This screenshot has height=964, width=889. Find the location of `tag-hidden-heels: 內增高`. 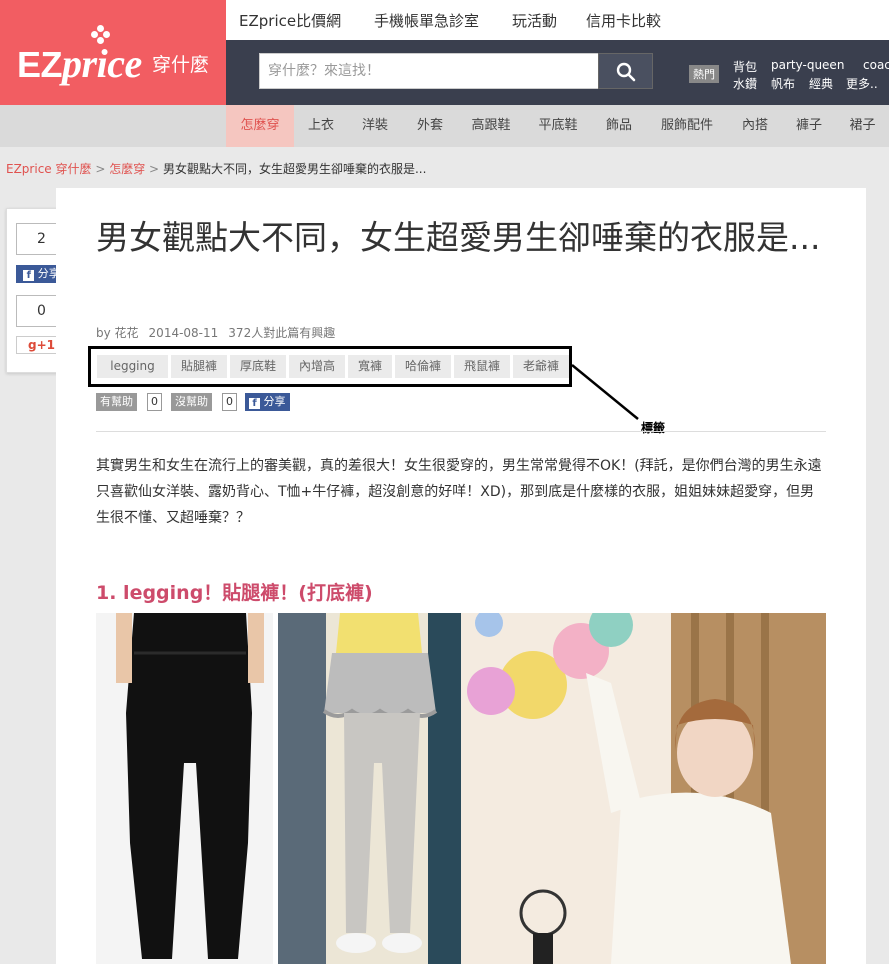

tag-hidden-heels: 內增高 is located at coordinates (317, 366).